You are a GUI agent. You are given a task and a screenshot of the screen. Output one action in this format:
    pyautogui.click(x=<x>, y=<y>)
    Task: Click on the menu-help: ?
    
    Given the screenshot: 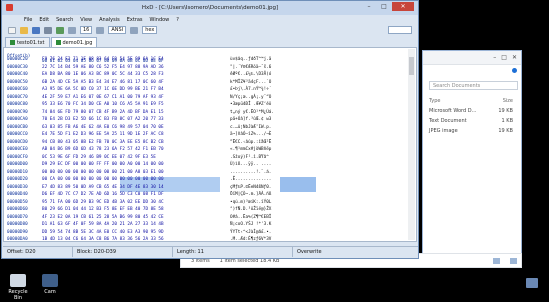 What is the action you would take?
    pyautogui.click(x=177, y=20)
    